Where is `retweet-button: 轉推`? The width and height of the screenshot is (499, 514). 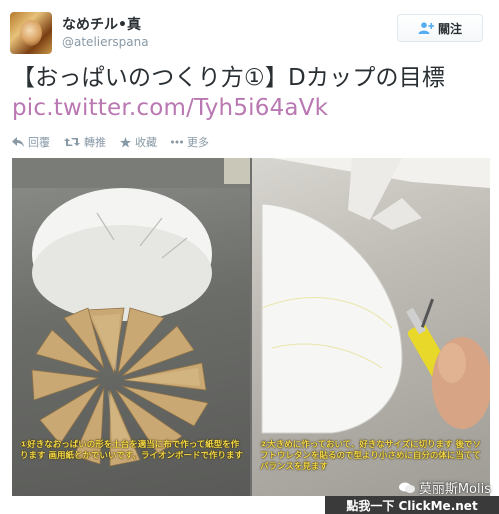 retweet-button: 轉推 is located at coordinates (85, 142).